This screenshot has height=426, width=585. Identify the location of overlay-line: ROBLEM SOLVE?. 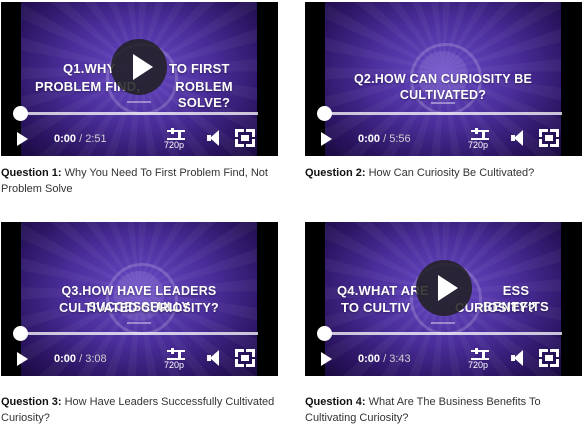
(204, 94).